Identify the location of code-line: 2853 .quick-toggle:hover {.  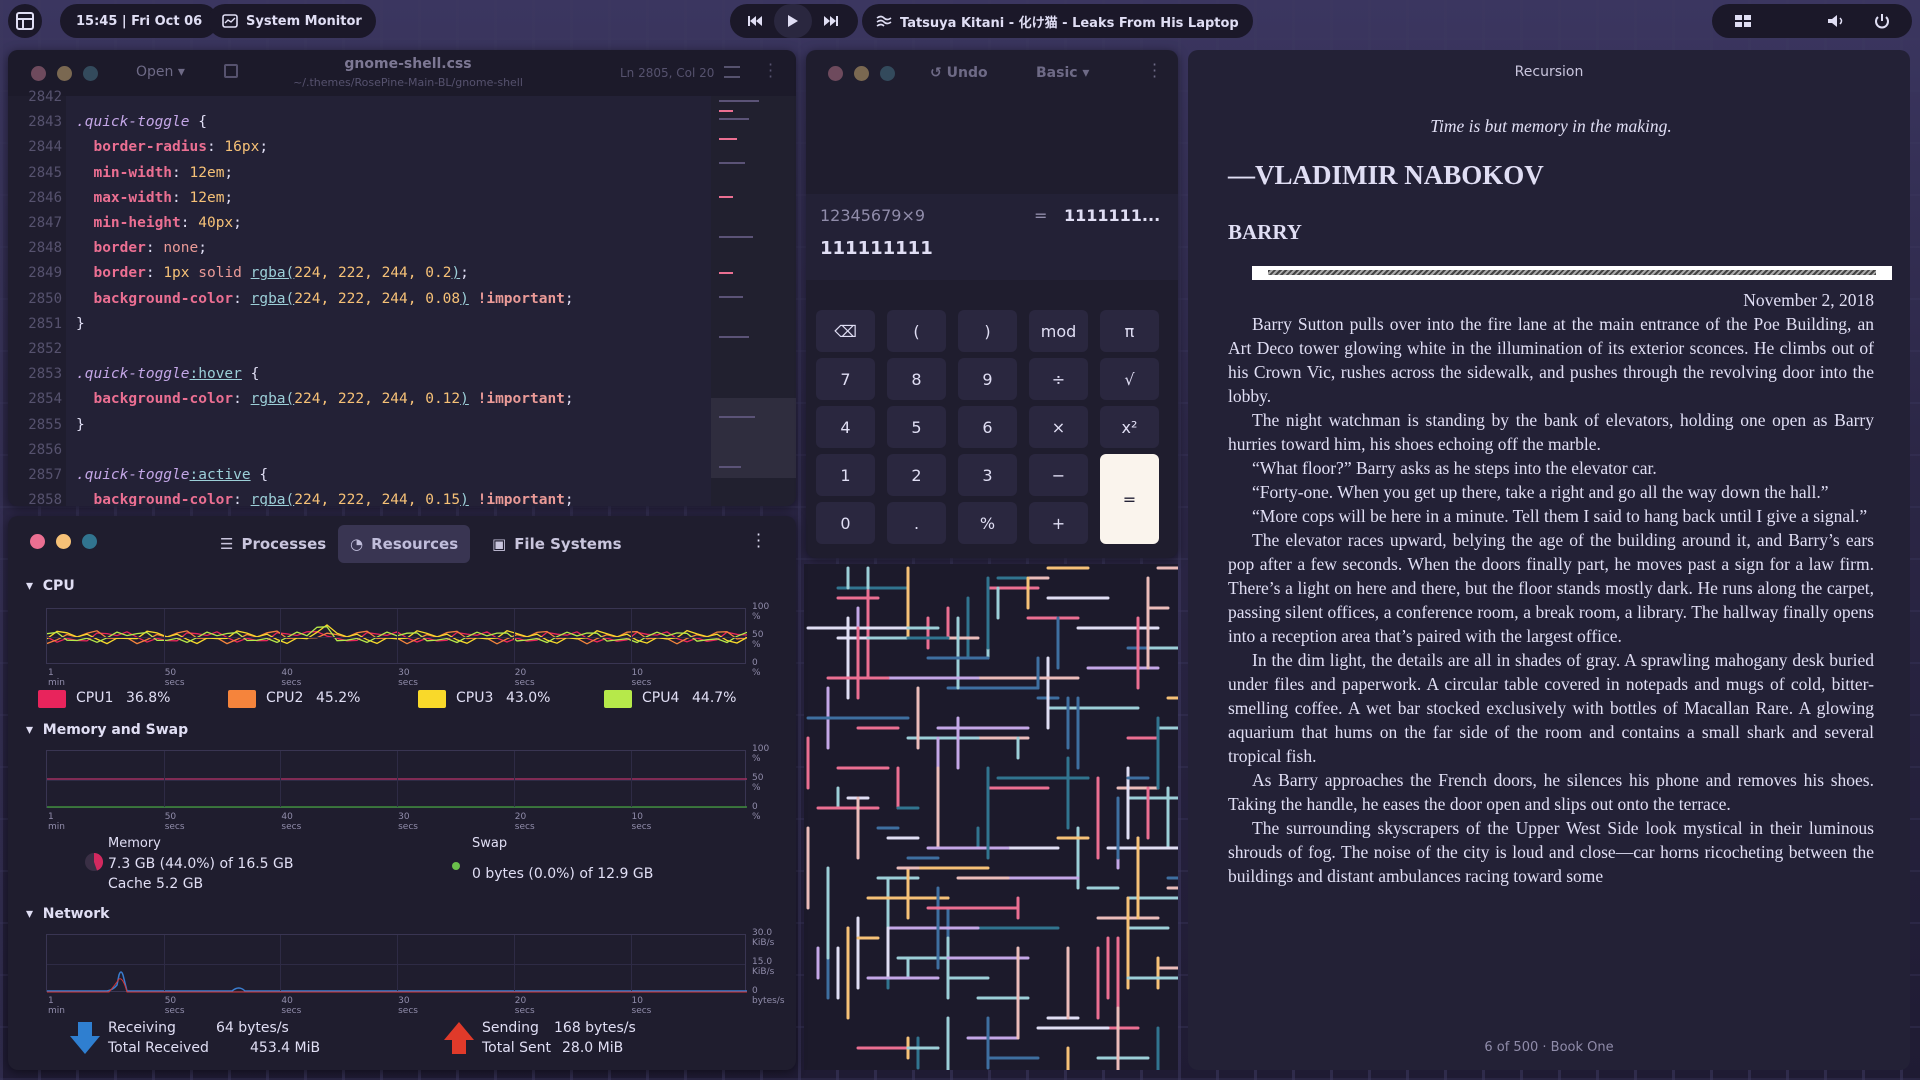
(358, 374).